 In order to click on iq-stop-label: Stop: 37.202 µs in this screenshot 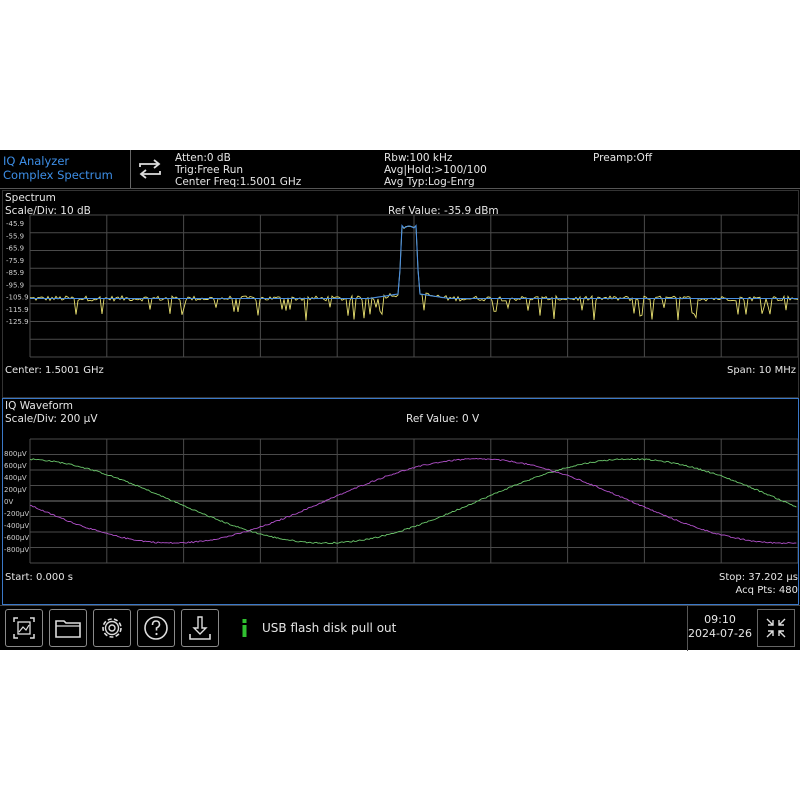, I will do `click(758, 577)`.